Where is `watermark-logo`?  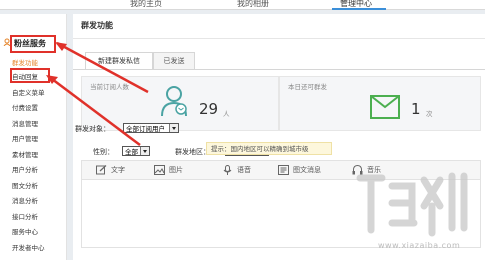 watermark-logo is located at coordinates (412, 204).